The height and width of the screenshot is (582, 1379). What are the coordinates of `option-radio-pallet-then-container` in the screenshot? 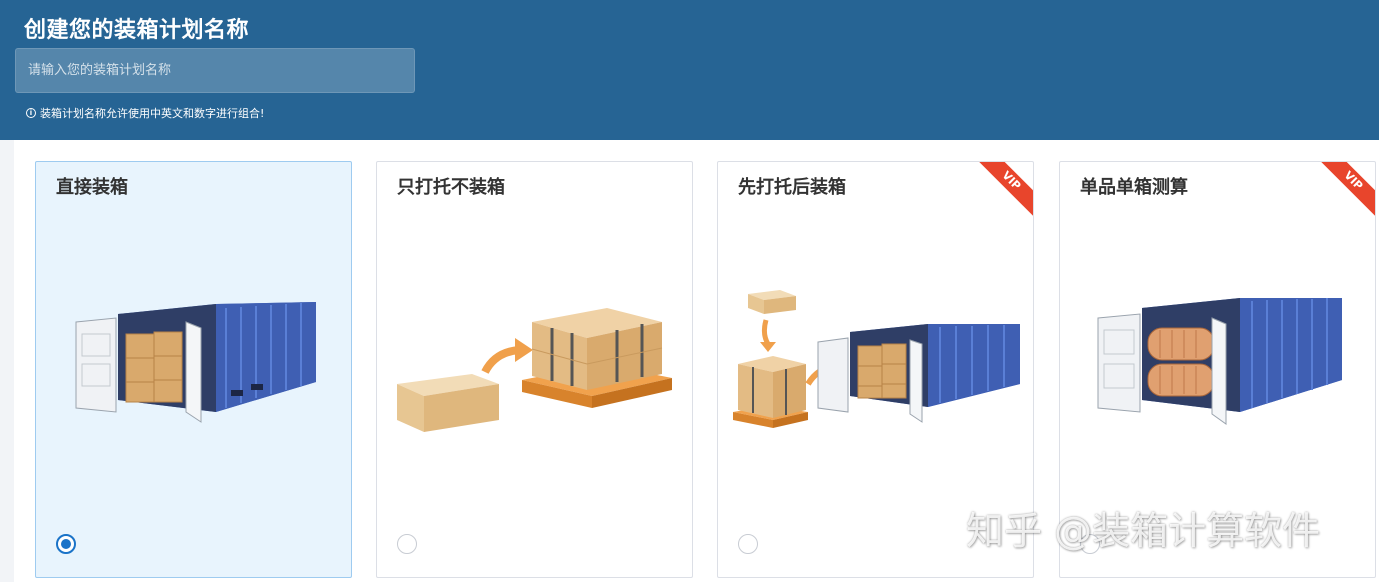 It's located at (748, 544).